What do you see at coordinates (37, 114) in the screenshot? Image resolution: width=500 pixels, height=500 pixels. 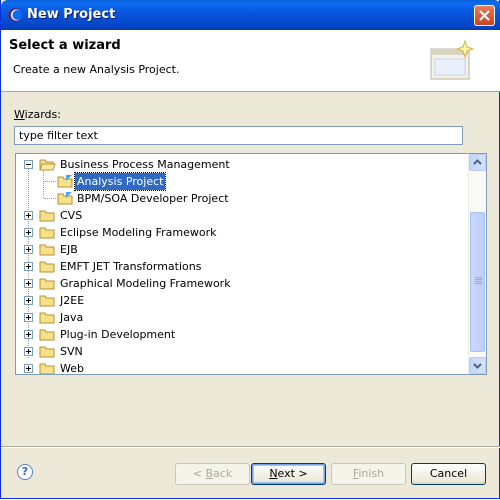 I see `wizards-label: Wizards:` at bounding box center [37, 114].